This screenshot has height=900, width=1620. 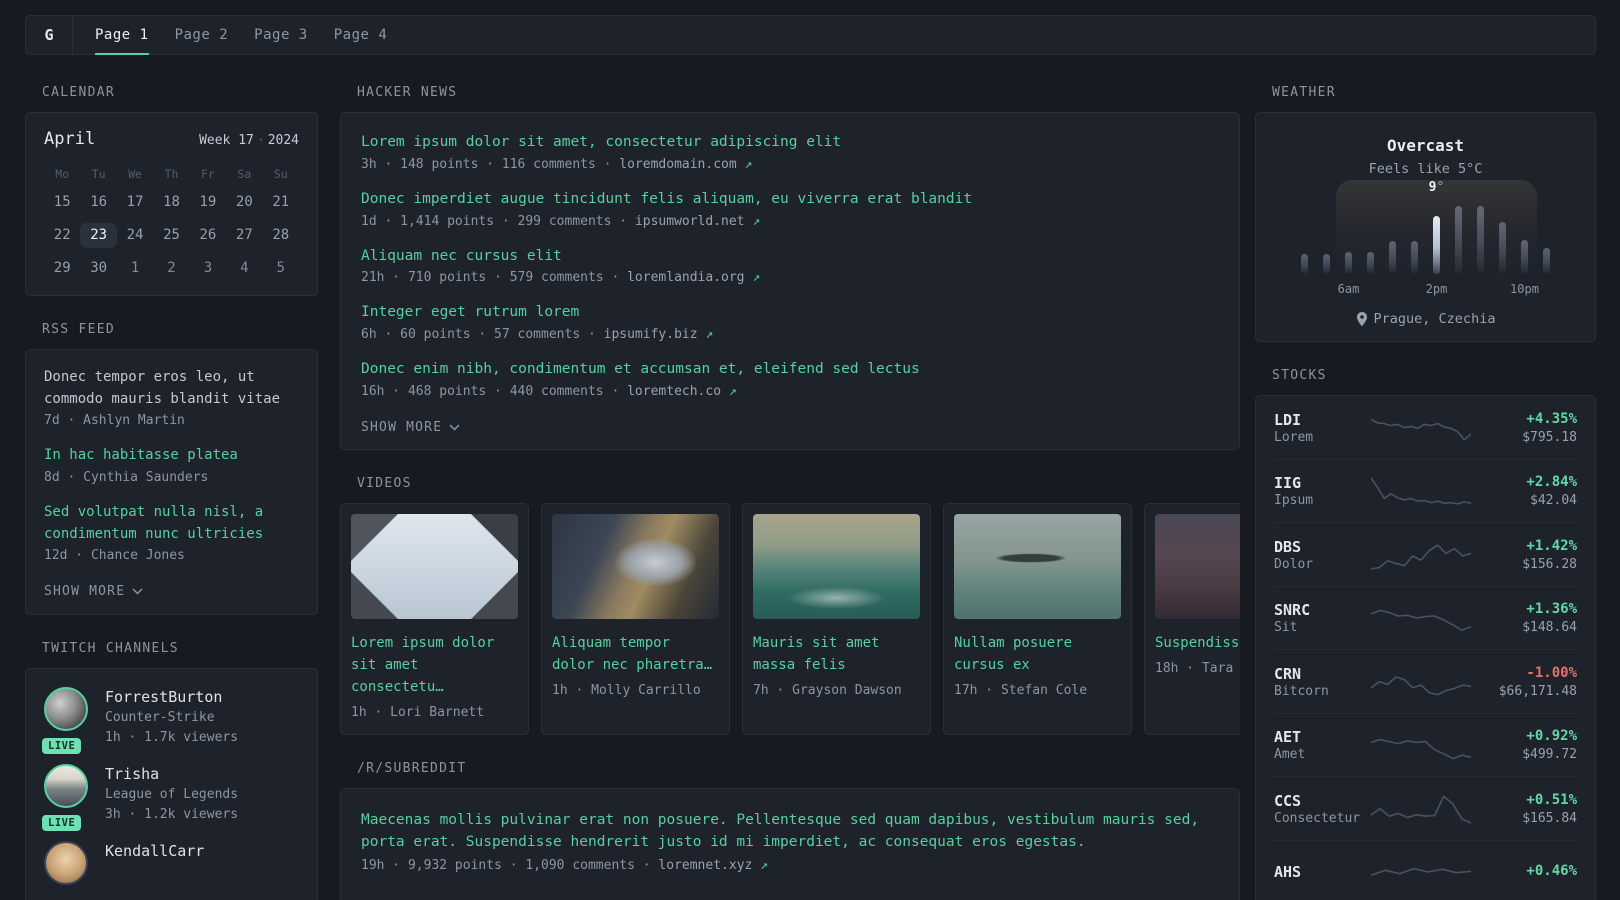 What do you see at coordinates (1524, 872) in the screenshot?
I see `stock-values: +0.46%` at bounding box center [1524, 872].